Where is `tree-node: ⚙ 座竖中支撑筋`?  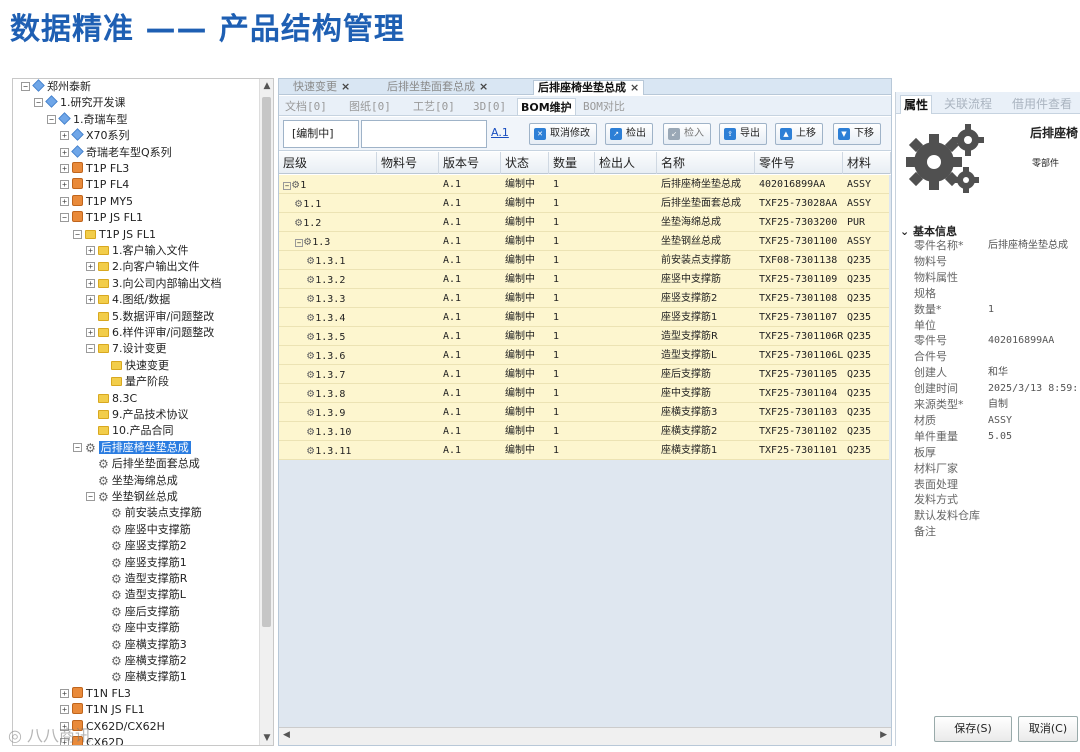
tree-node: ⚙ 座竖中支撑筋 is located at coordinates (145, 530).